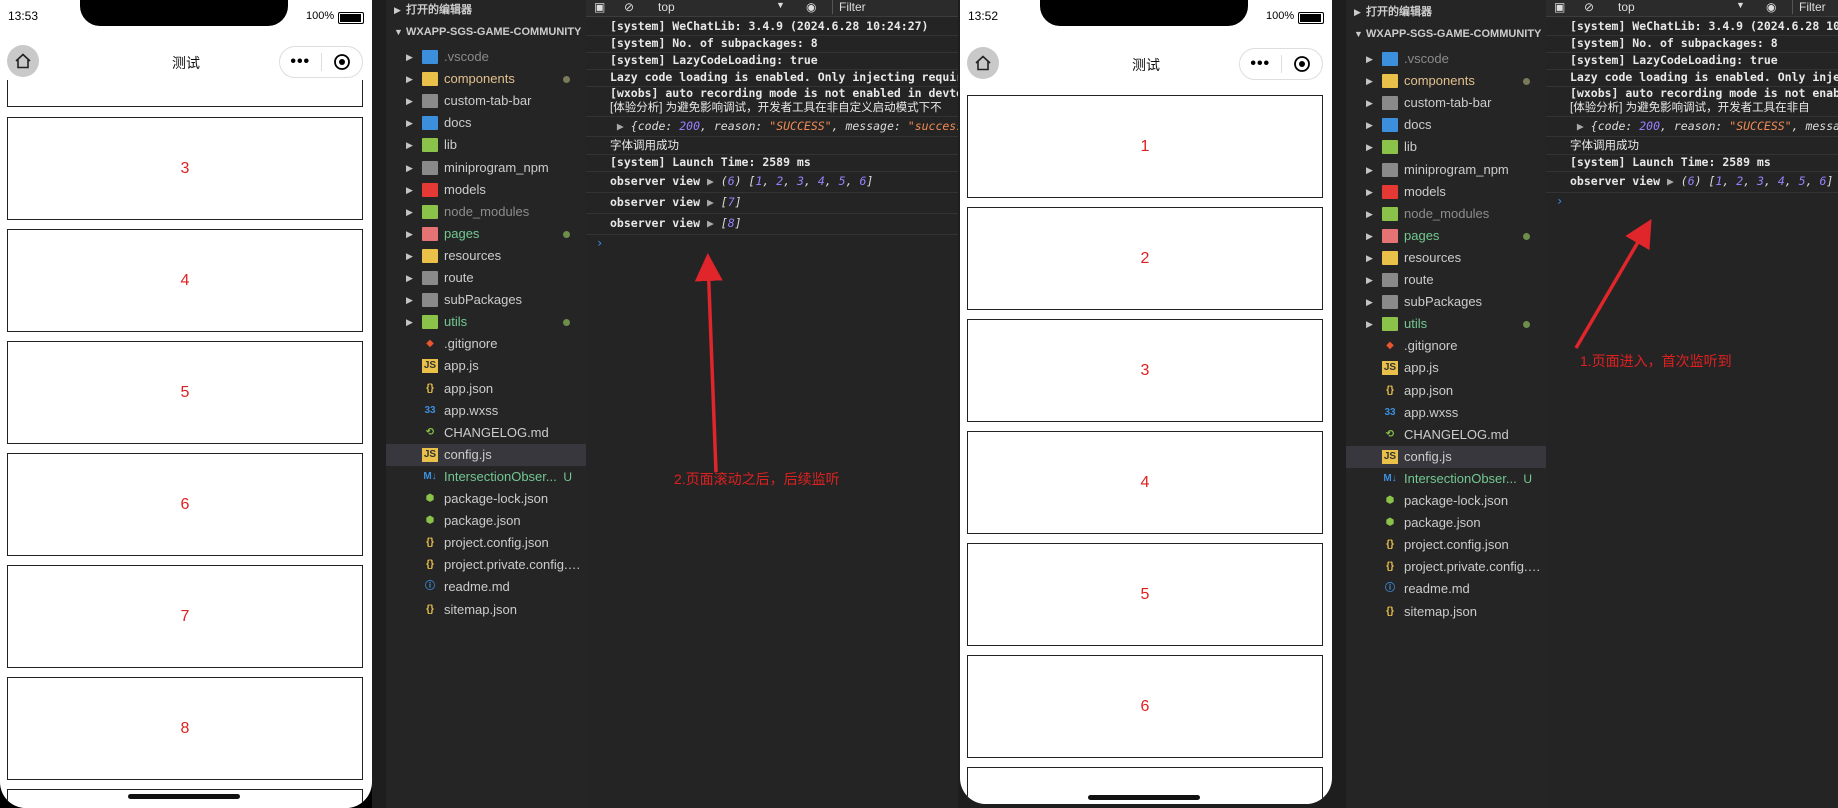 The image size is (1838, 808). I want to click on observed-box: 3, so click(185, 168).